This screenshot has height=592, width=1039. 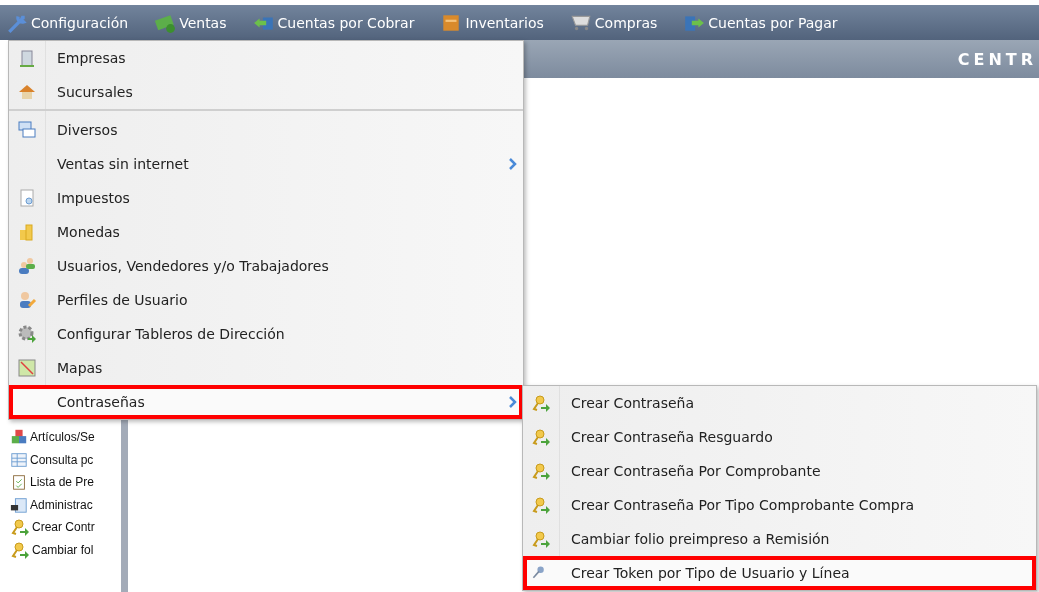 I want to click on sidebar-item: Consulta pc, so click(x=60, y=459).